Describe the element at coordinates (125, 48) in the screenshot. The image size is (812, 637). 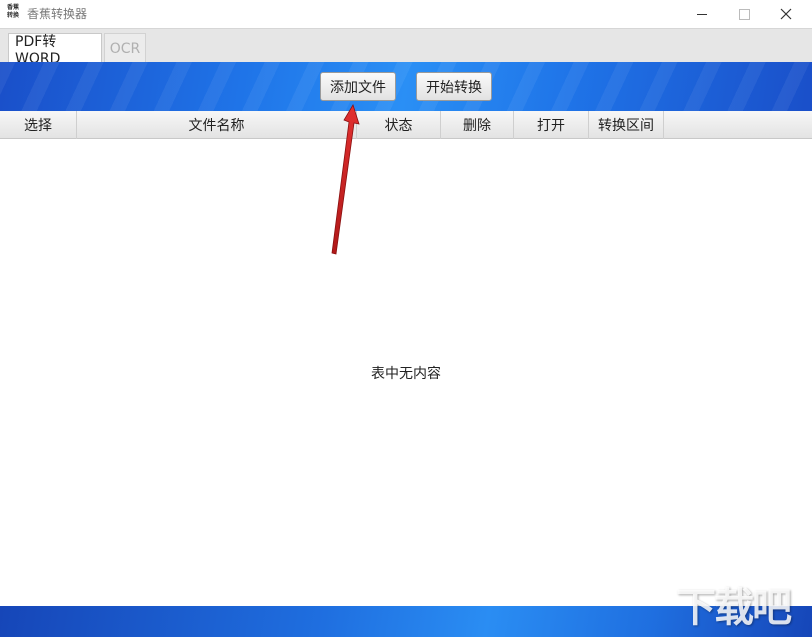
I see `tab-ocr: OCR` at that location.